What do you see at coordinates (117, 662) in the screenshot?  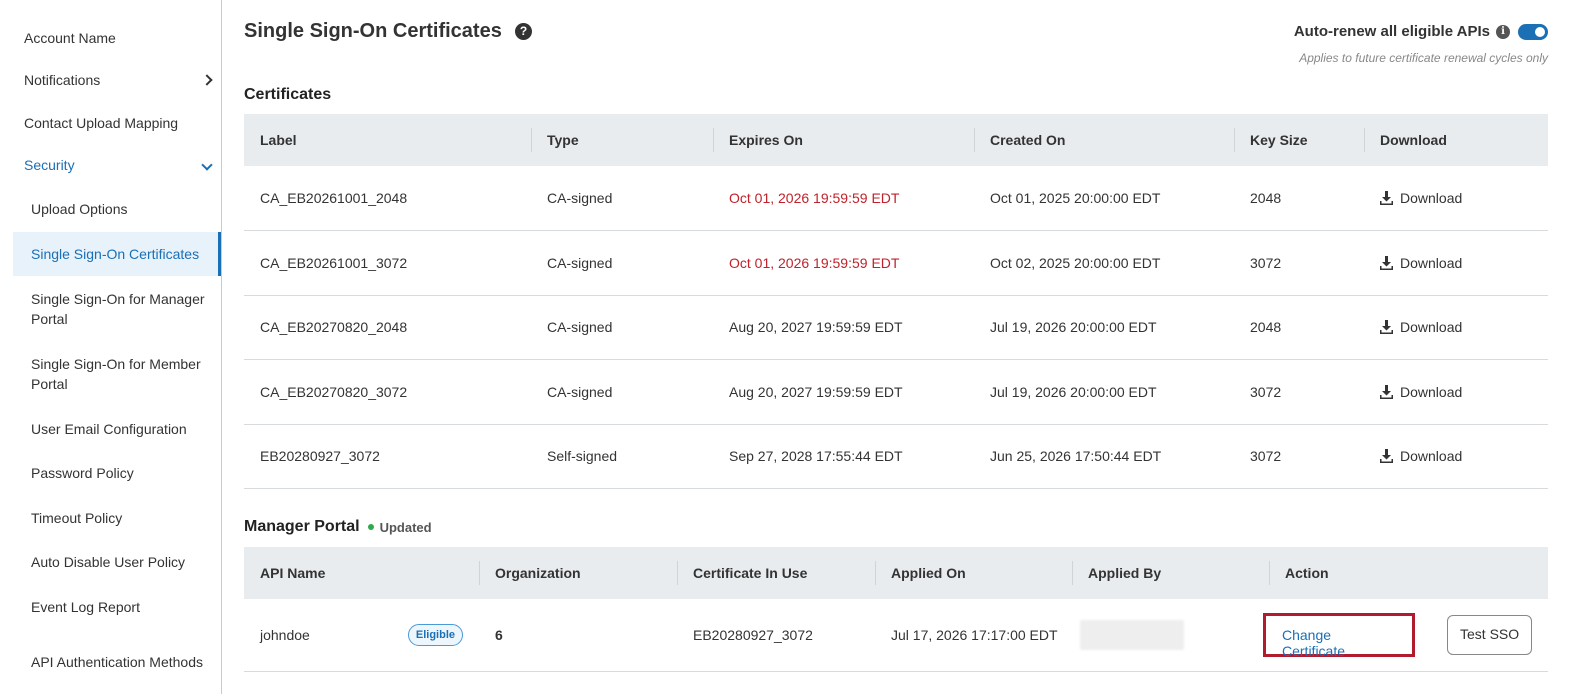 I see `sidebar-item-api-authentication-methods: API Authentication Methods` at bounding box center [117, 662].